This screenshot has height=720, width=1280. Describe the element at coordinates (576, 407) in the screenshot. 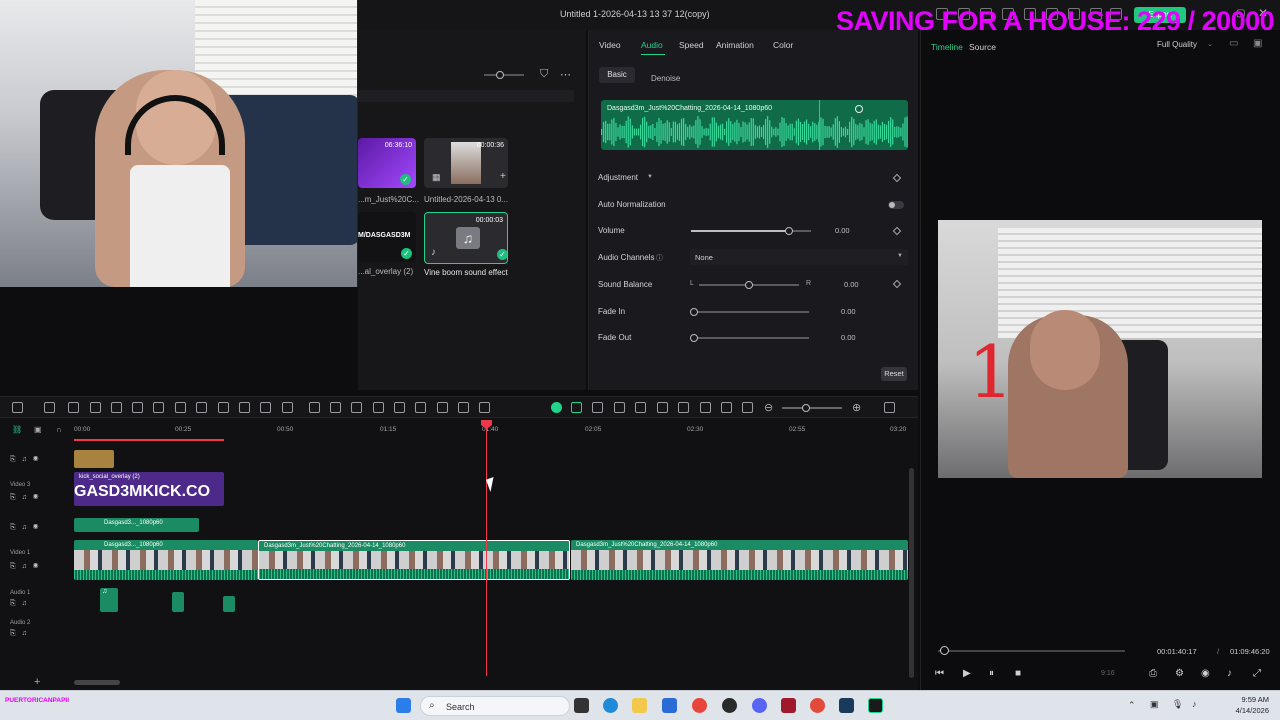

I see `snap-icon` at that location.